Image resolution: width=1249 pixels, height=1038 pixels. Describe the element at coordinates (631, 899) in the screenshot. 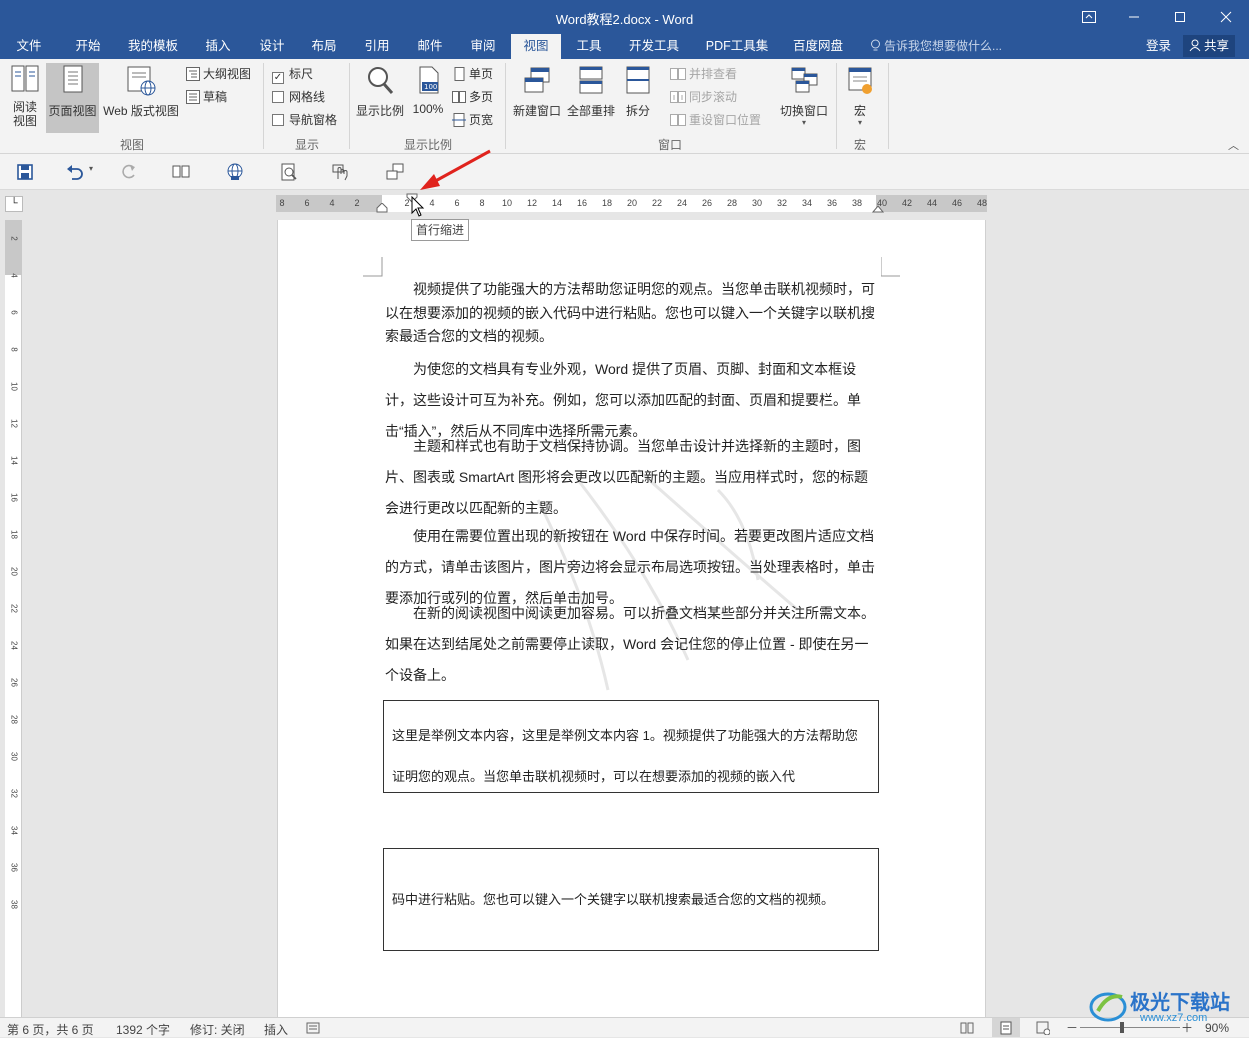

I see `text-box-2: 码中进行粘贴。您也可以键入一个关键字以联机搜索最适合您的文档的视频。` at that location.